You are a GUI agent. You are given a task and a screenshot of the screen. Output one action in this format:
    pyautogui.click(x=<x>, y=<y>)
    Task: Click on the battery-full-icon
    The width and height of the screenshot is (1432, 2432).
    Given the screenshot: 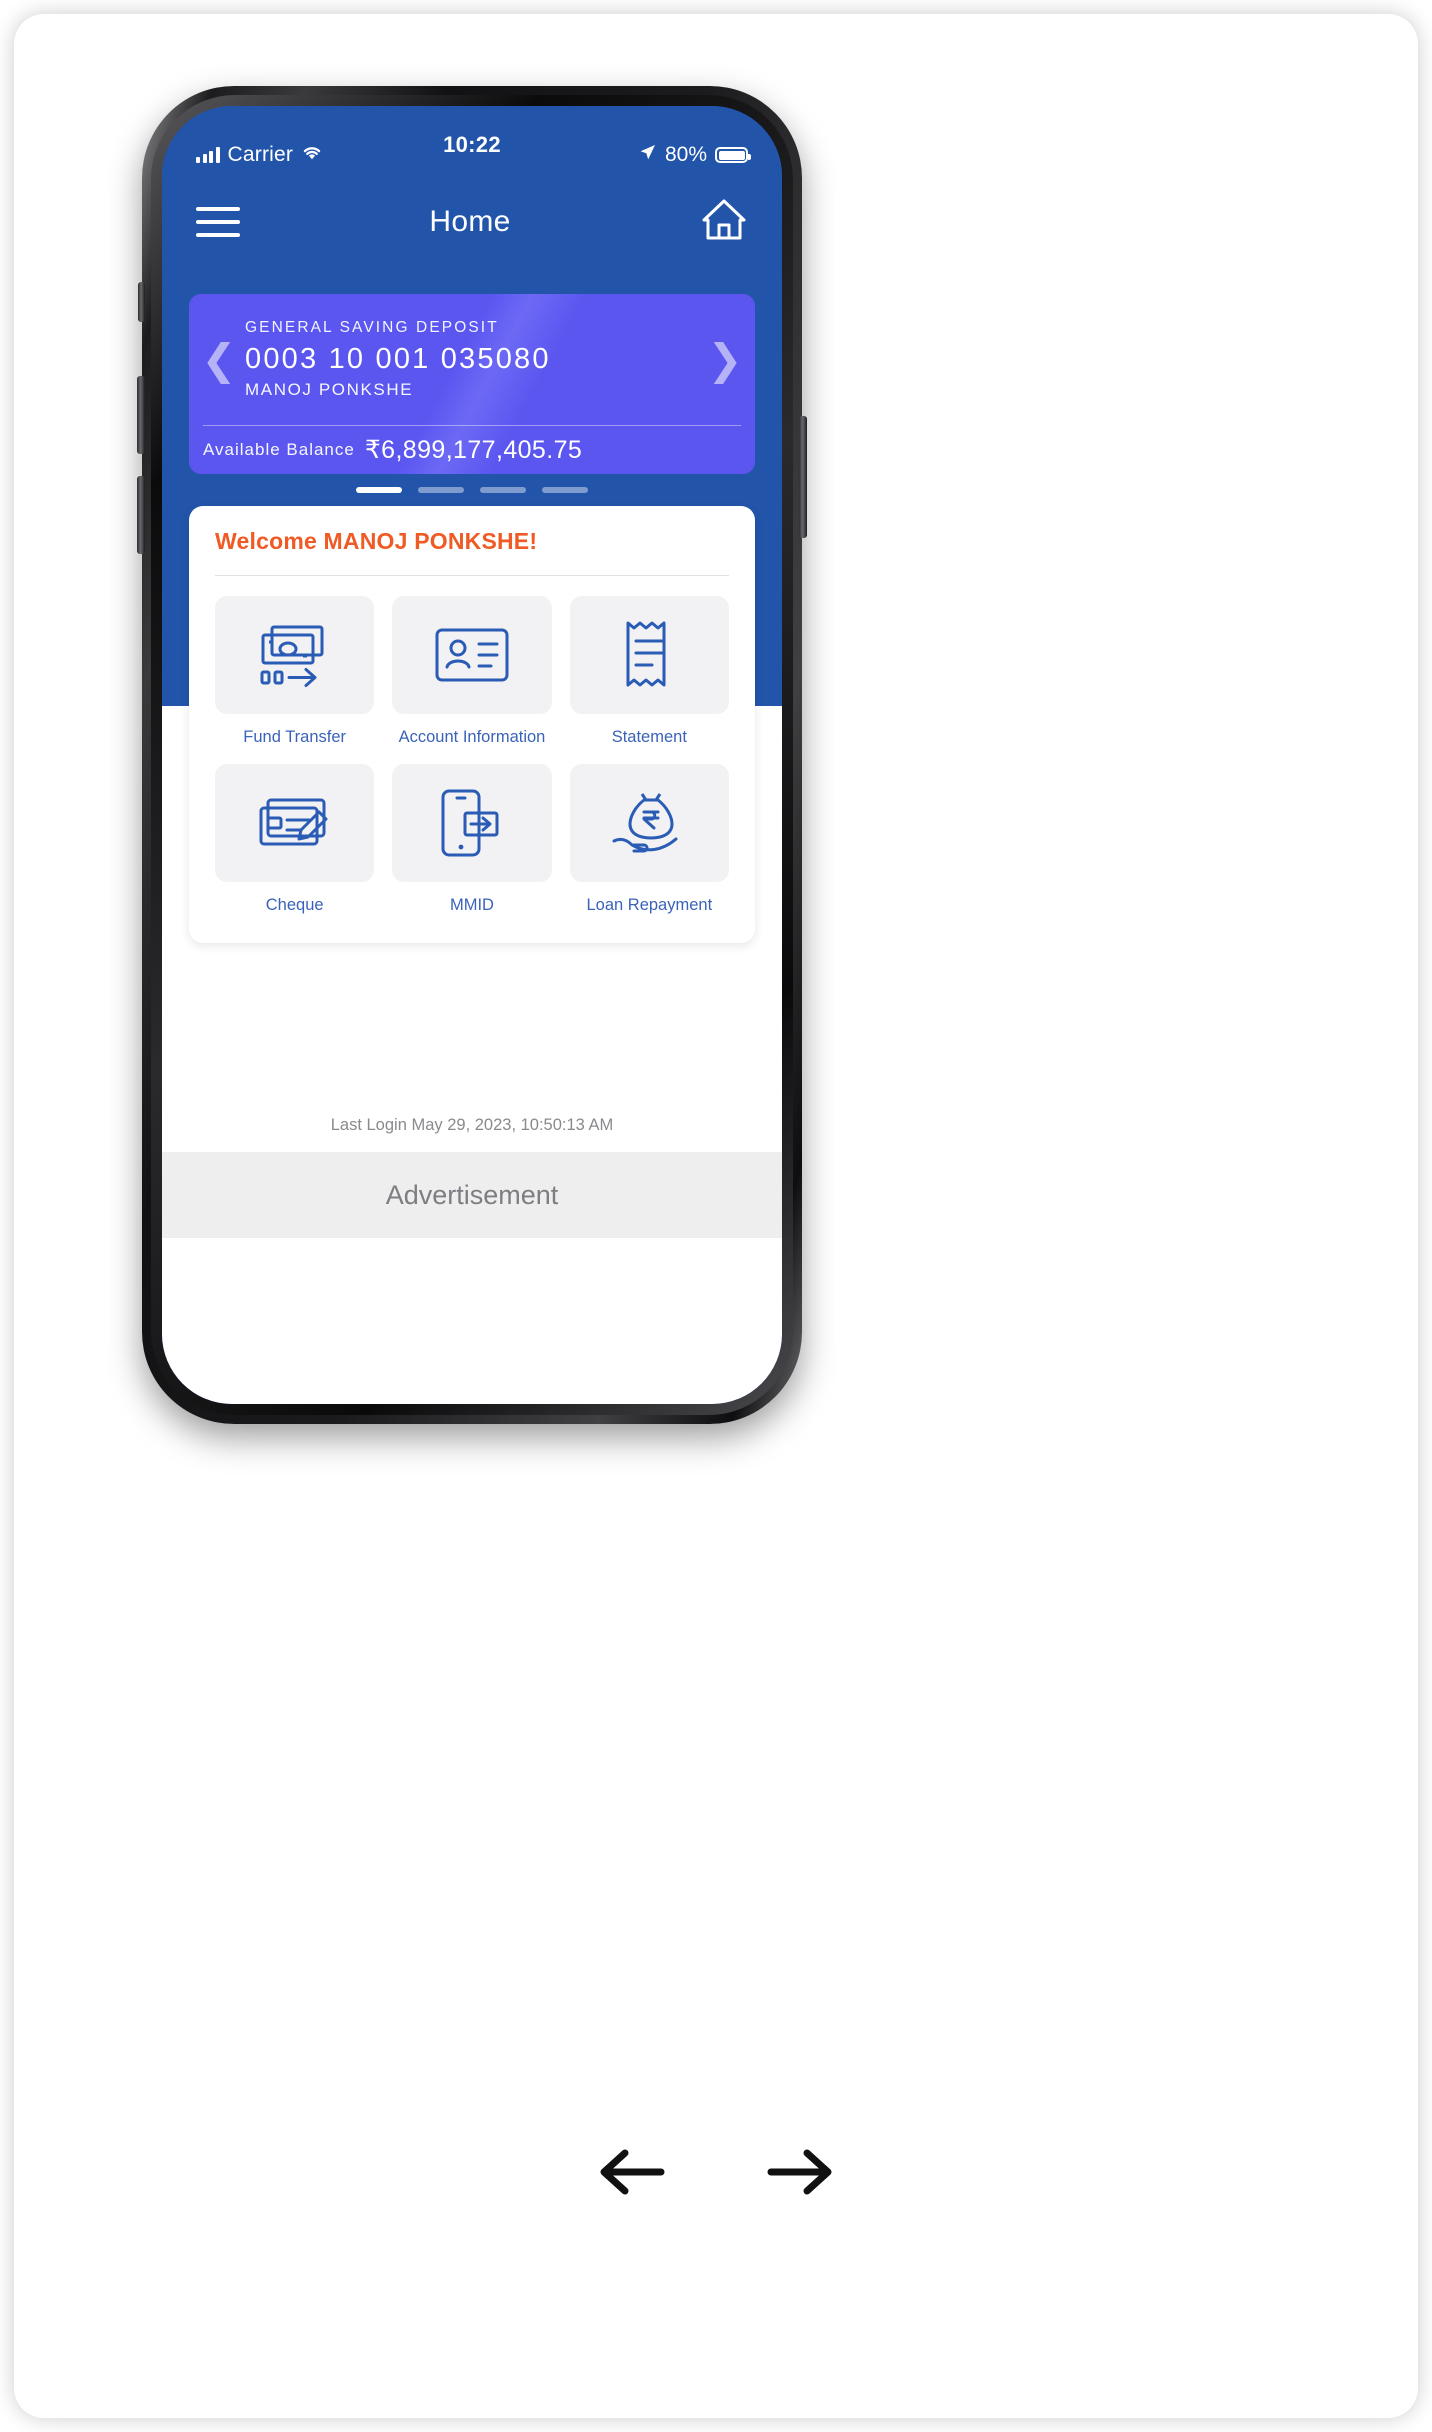 What is the action you would take?
    pyautogui.click(x=733, y=155)
    